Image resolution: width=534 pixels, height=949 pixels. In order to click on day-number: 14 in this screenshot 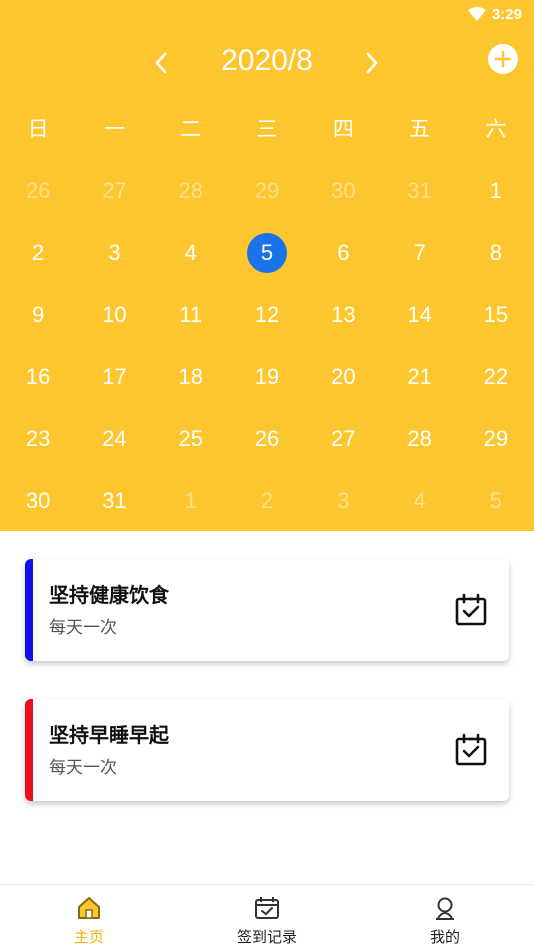, I will do `click(419, 314)`.